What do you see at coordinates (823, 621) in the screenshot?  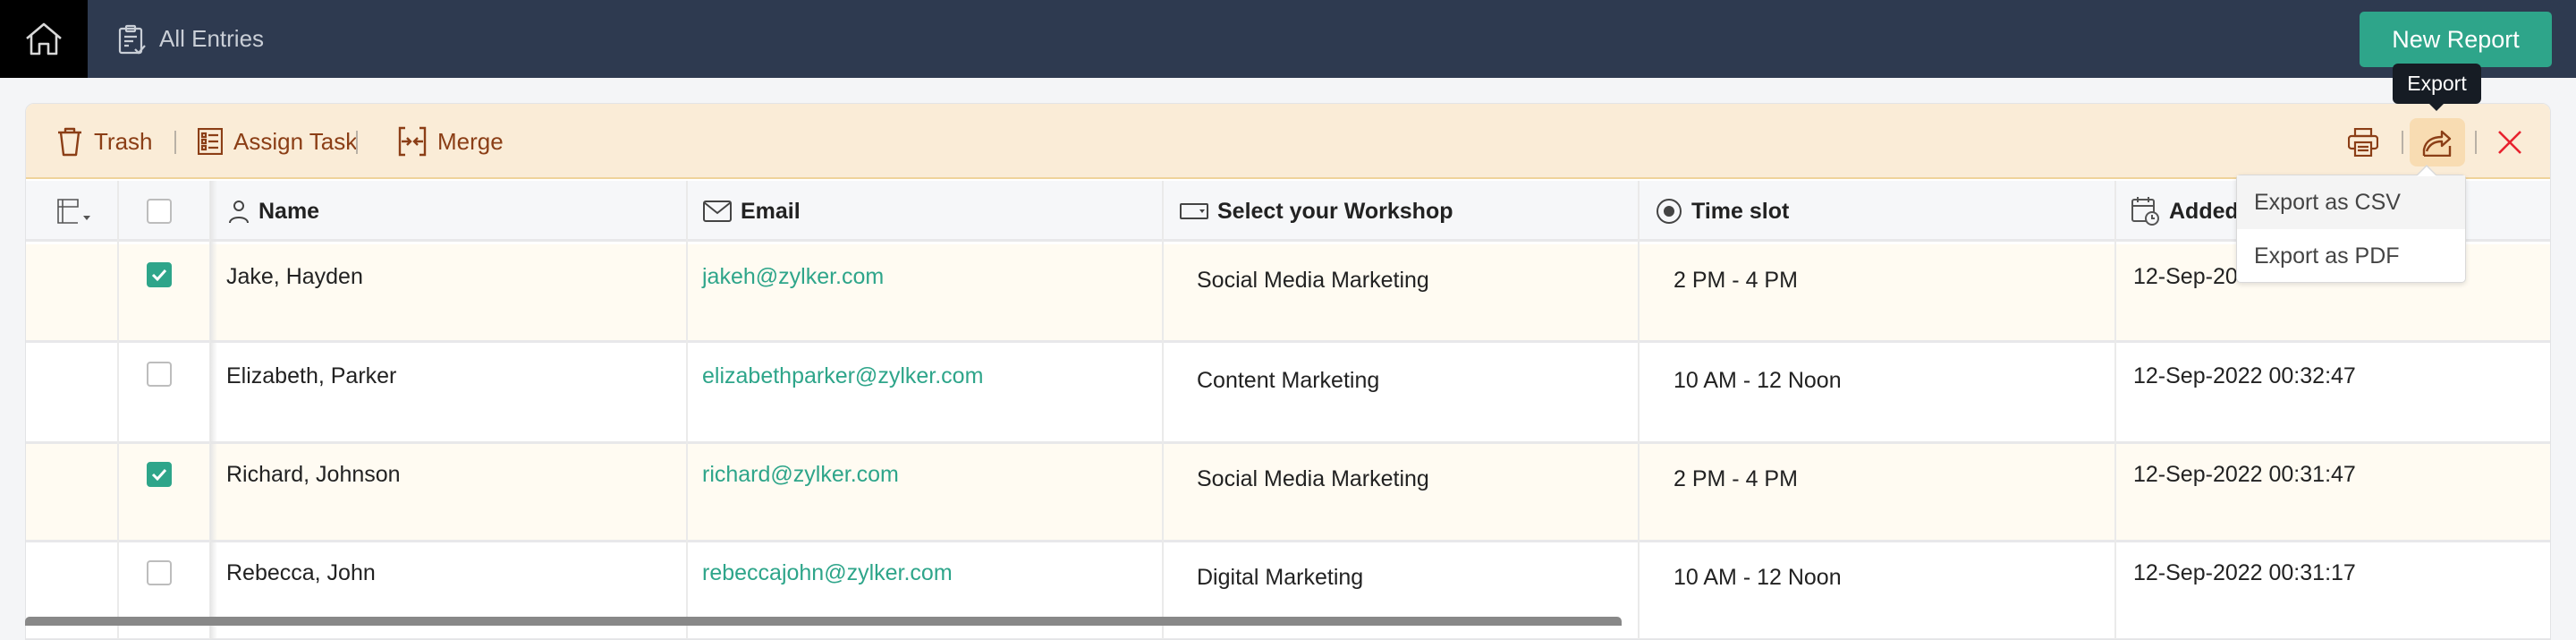 I see `horizontal-scrollbar` at bounding box center [823, 621].